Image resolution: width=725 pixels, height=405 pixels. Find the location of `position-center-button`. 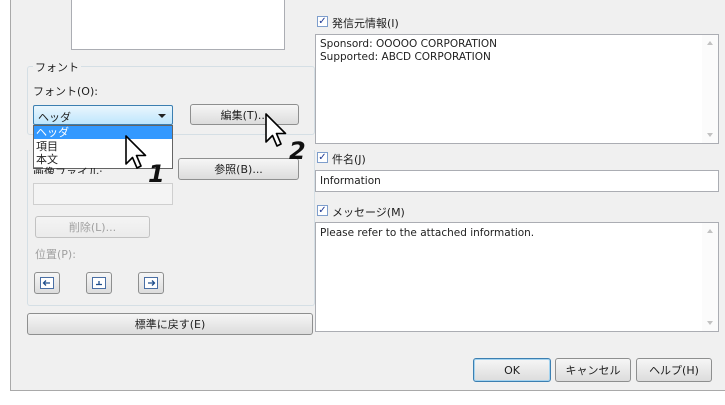

position-center-button is located at coordinates (99, 283).